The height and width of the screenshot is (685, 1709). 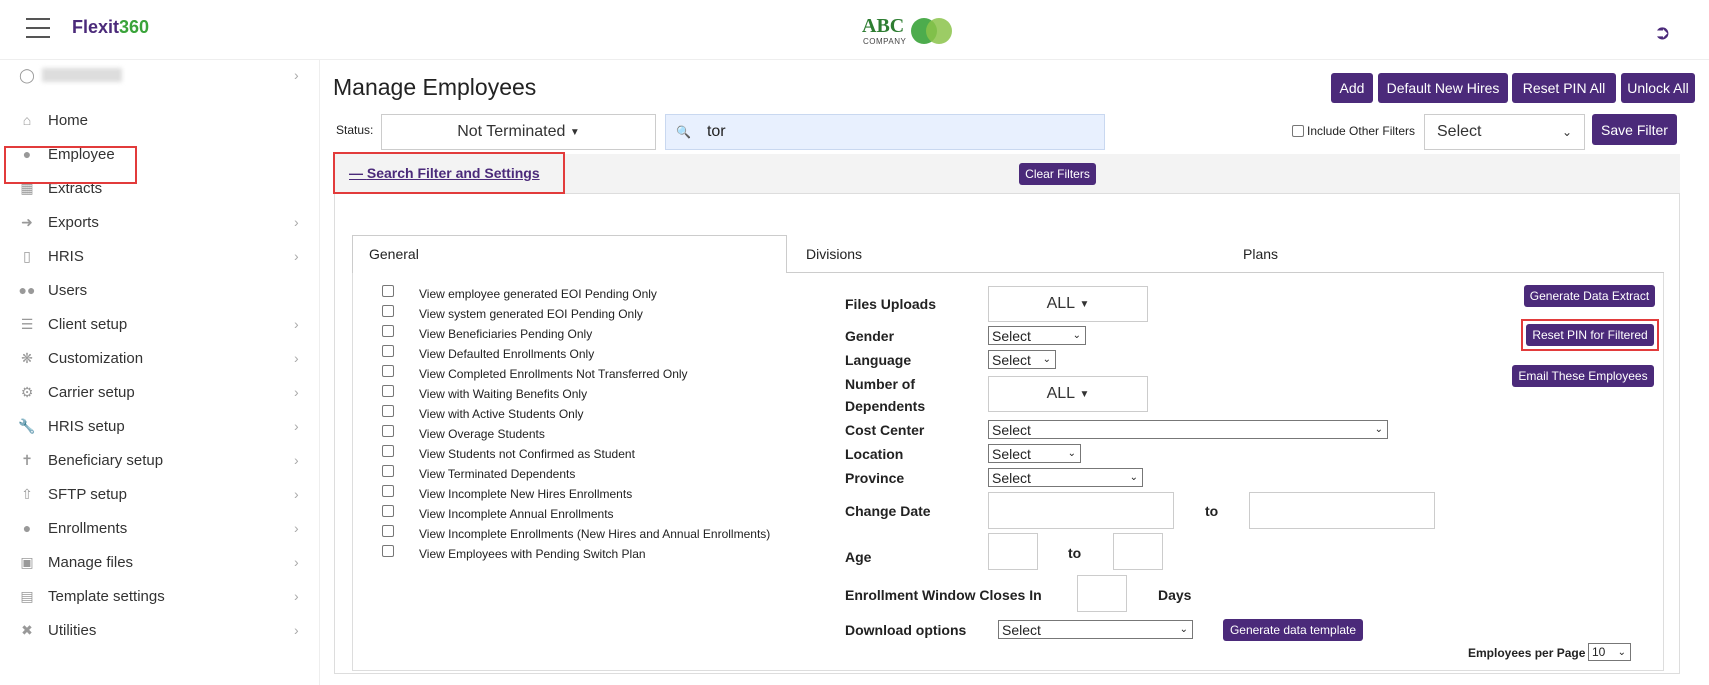 What do you see at coordinates (1260, 254) in the screenshot?
I see `tab-plans: Plans` at bounding box center [1260, 254].